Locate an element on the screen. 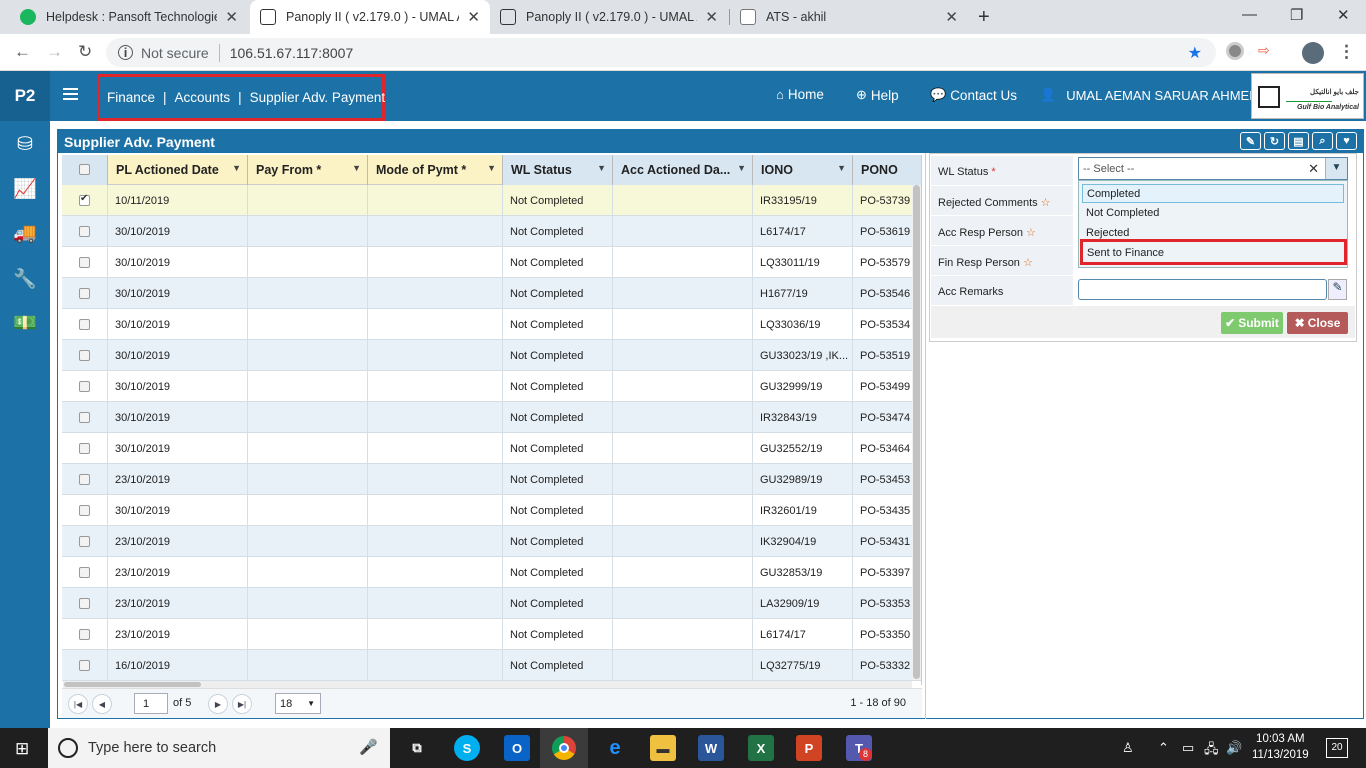 This screenshot has width=1366, height=768. grid-horizontal-scroll-thumb is located at coordinates (132, 684).